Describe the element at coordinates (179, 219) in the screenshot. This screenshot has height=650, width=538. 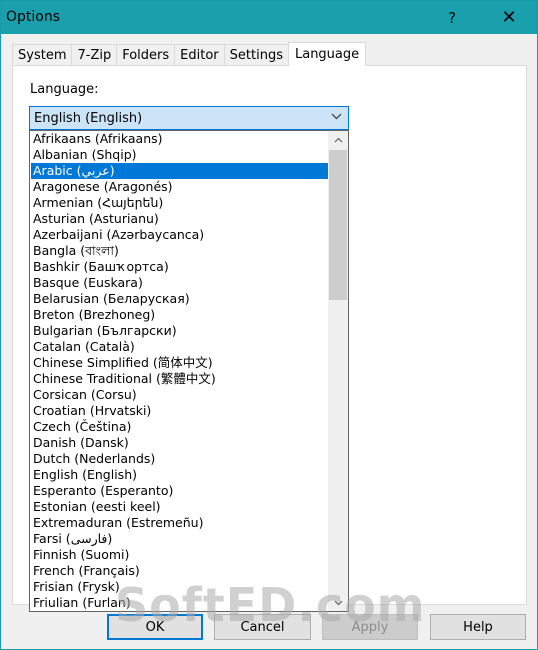
I see `language-option: Asturian (Asturianu)` at that location.